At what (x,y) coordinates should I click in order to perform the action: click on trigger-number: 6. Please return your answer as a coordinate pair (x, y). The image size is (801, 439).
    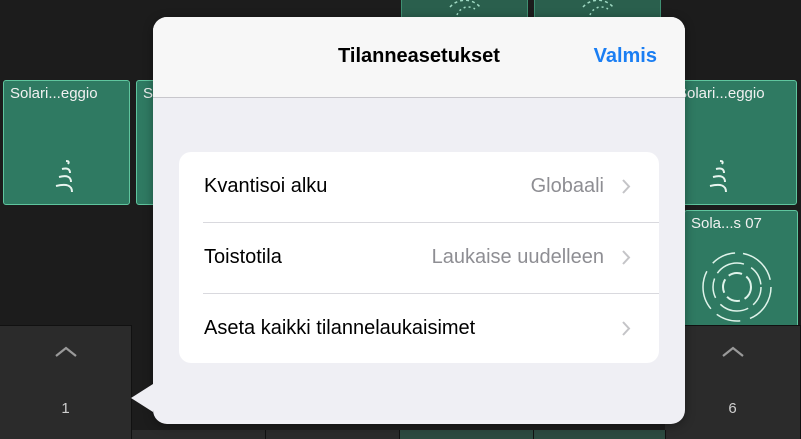
    Looking at the image, I should click on (732, 408).